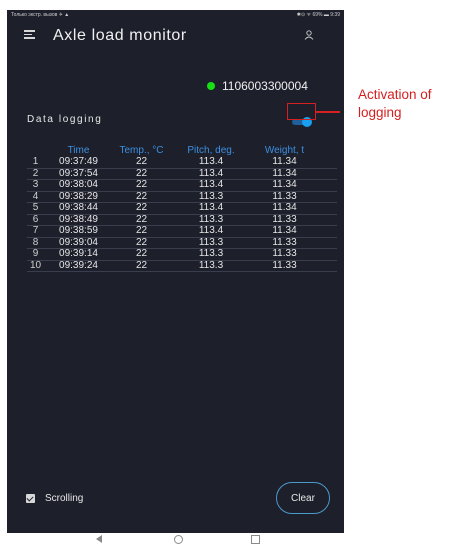  What do you see at coordinates (65, 119) in the screenshot?
I see `data-logging-label: Data logging` at bounding box center [65, 119].